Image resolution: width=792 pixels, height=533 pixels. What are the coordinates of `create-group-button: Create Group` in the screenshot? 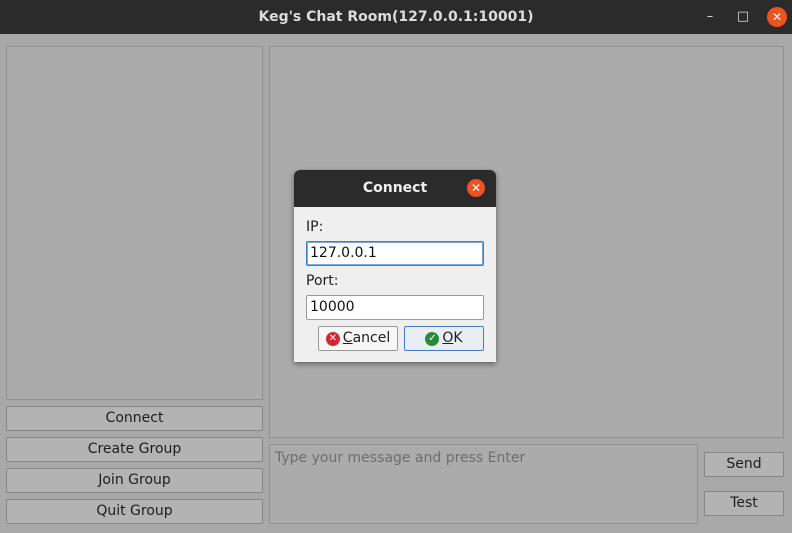 It's located at (134, 449).